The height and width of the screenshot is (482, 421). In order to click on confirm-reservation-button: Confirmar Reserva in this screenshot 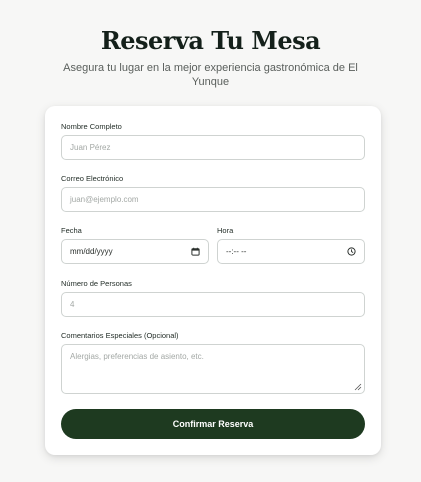, I will do `click(213, 424)`.